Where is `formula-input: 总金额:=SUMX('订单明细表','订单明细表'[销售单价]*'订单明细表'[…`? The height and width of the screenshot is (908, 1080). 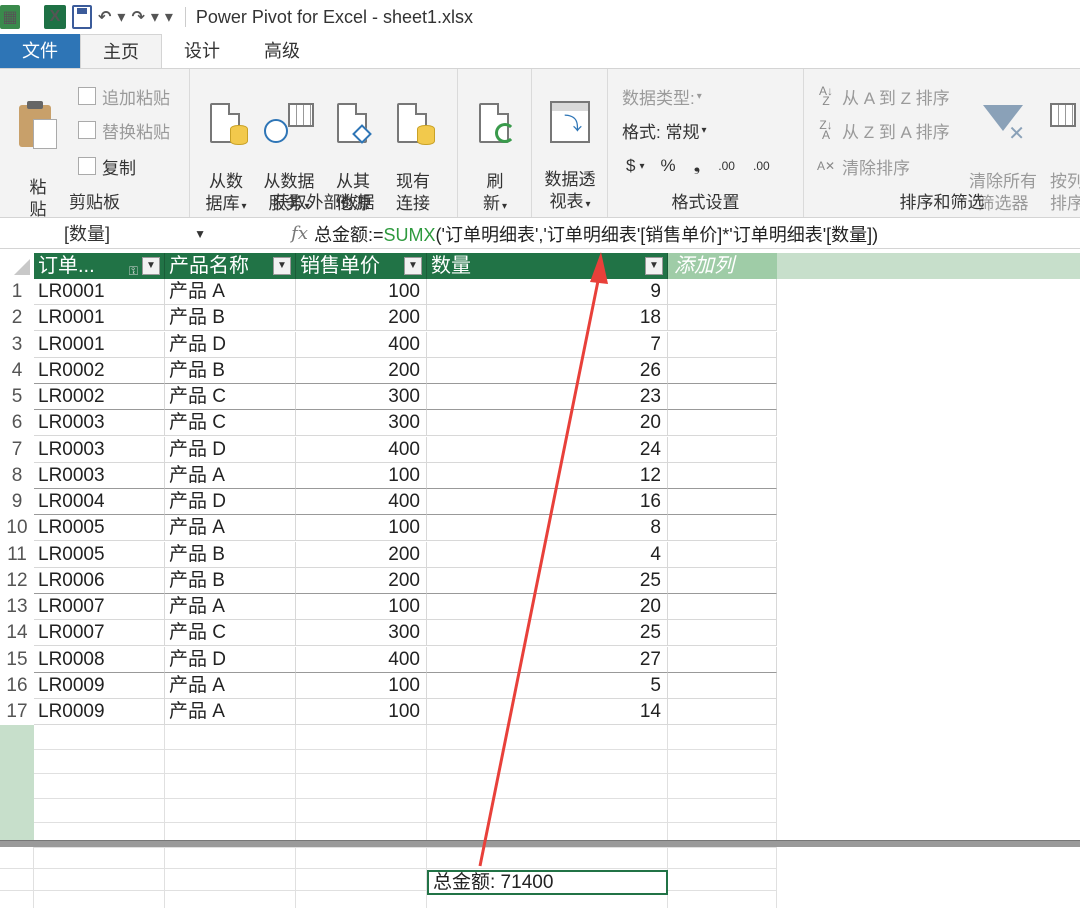
formula-input: 总金额:=SUMX('订单明细表','订单明细表'[销售单价]*'订单明细表'[… is located at coordinates (596, 234).